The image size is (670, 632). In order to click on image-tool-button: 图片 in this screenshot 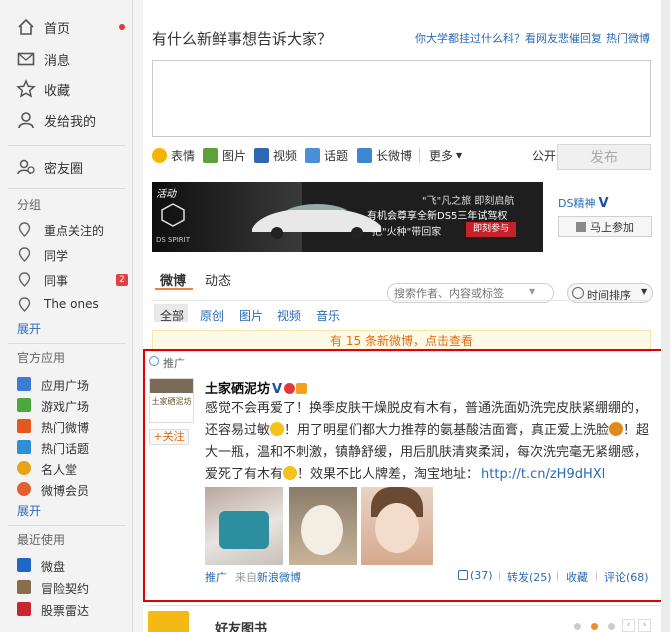, I will do `click(224, 155)`.